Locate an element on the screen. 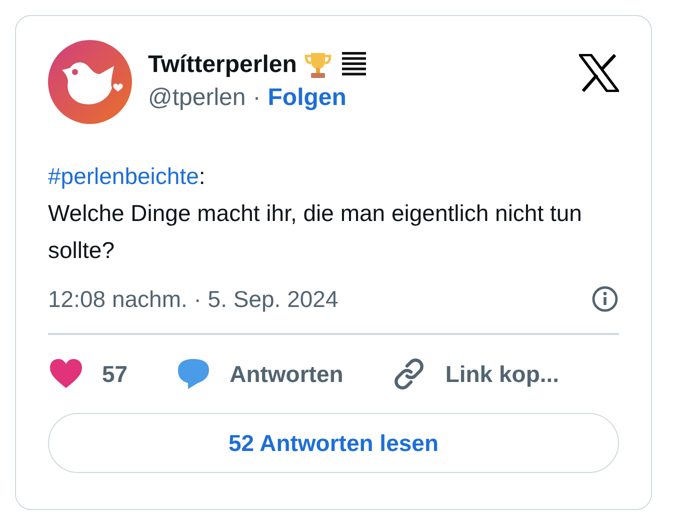 This screenshot has height=528, width=674. post-timestamp: 12:08 nachm. · 5. Sep. 2024 is located at coordinates (193, 299).